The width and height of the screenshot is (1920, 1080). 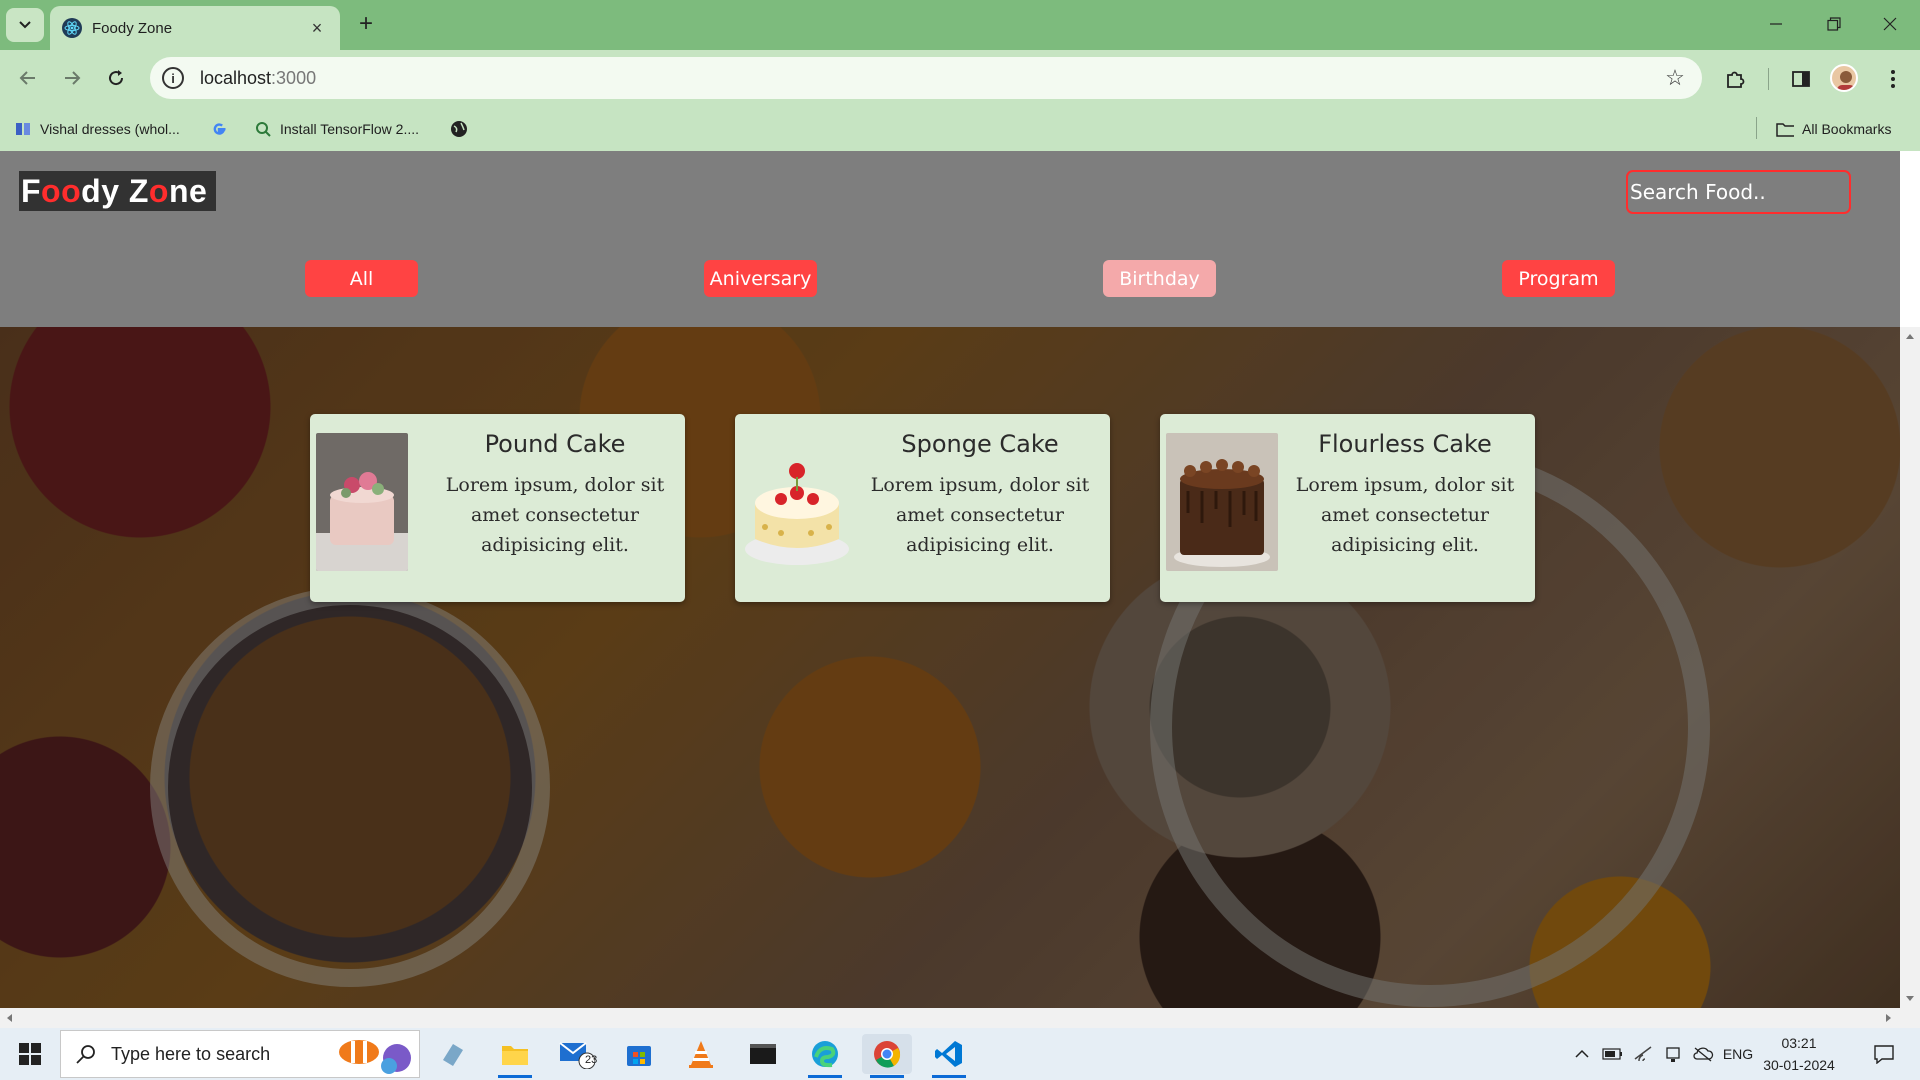 What do you see at coordinates (61, 191) in the screenshot?
I see `logo-part: oo` at bounding box center [61, 191].